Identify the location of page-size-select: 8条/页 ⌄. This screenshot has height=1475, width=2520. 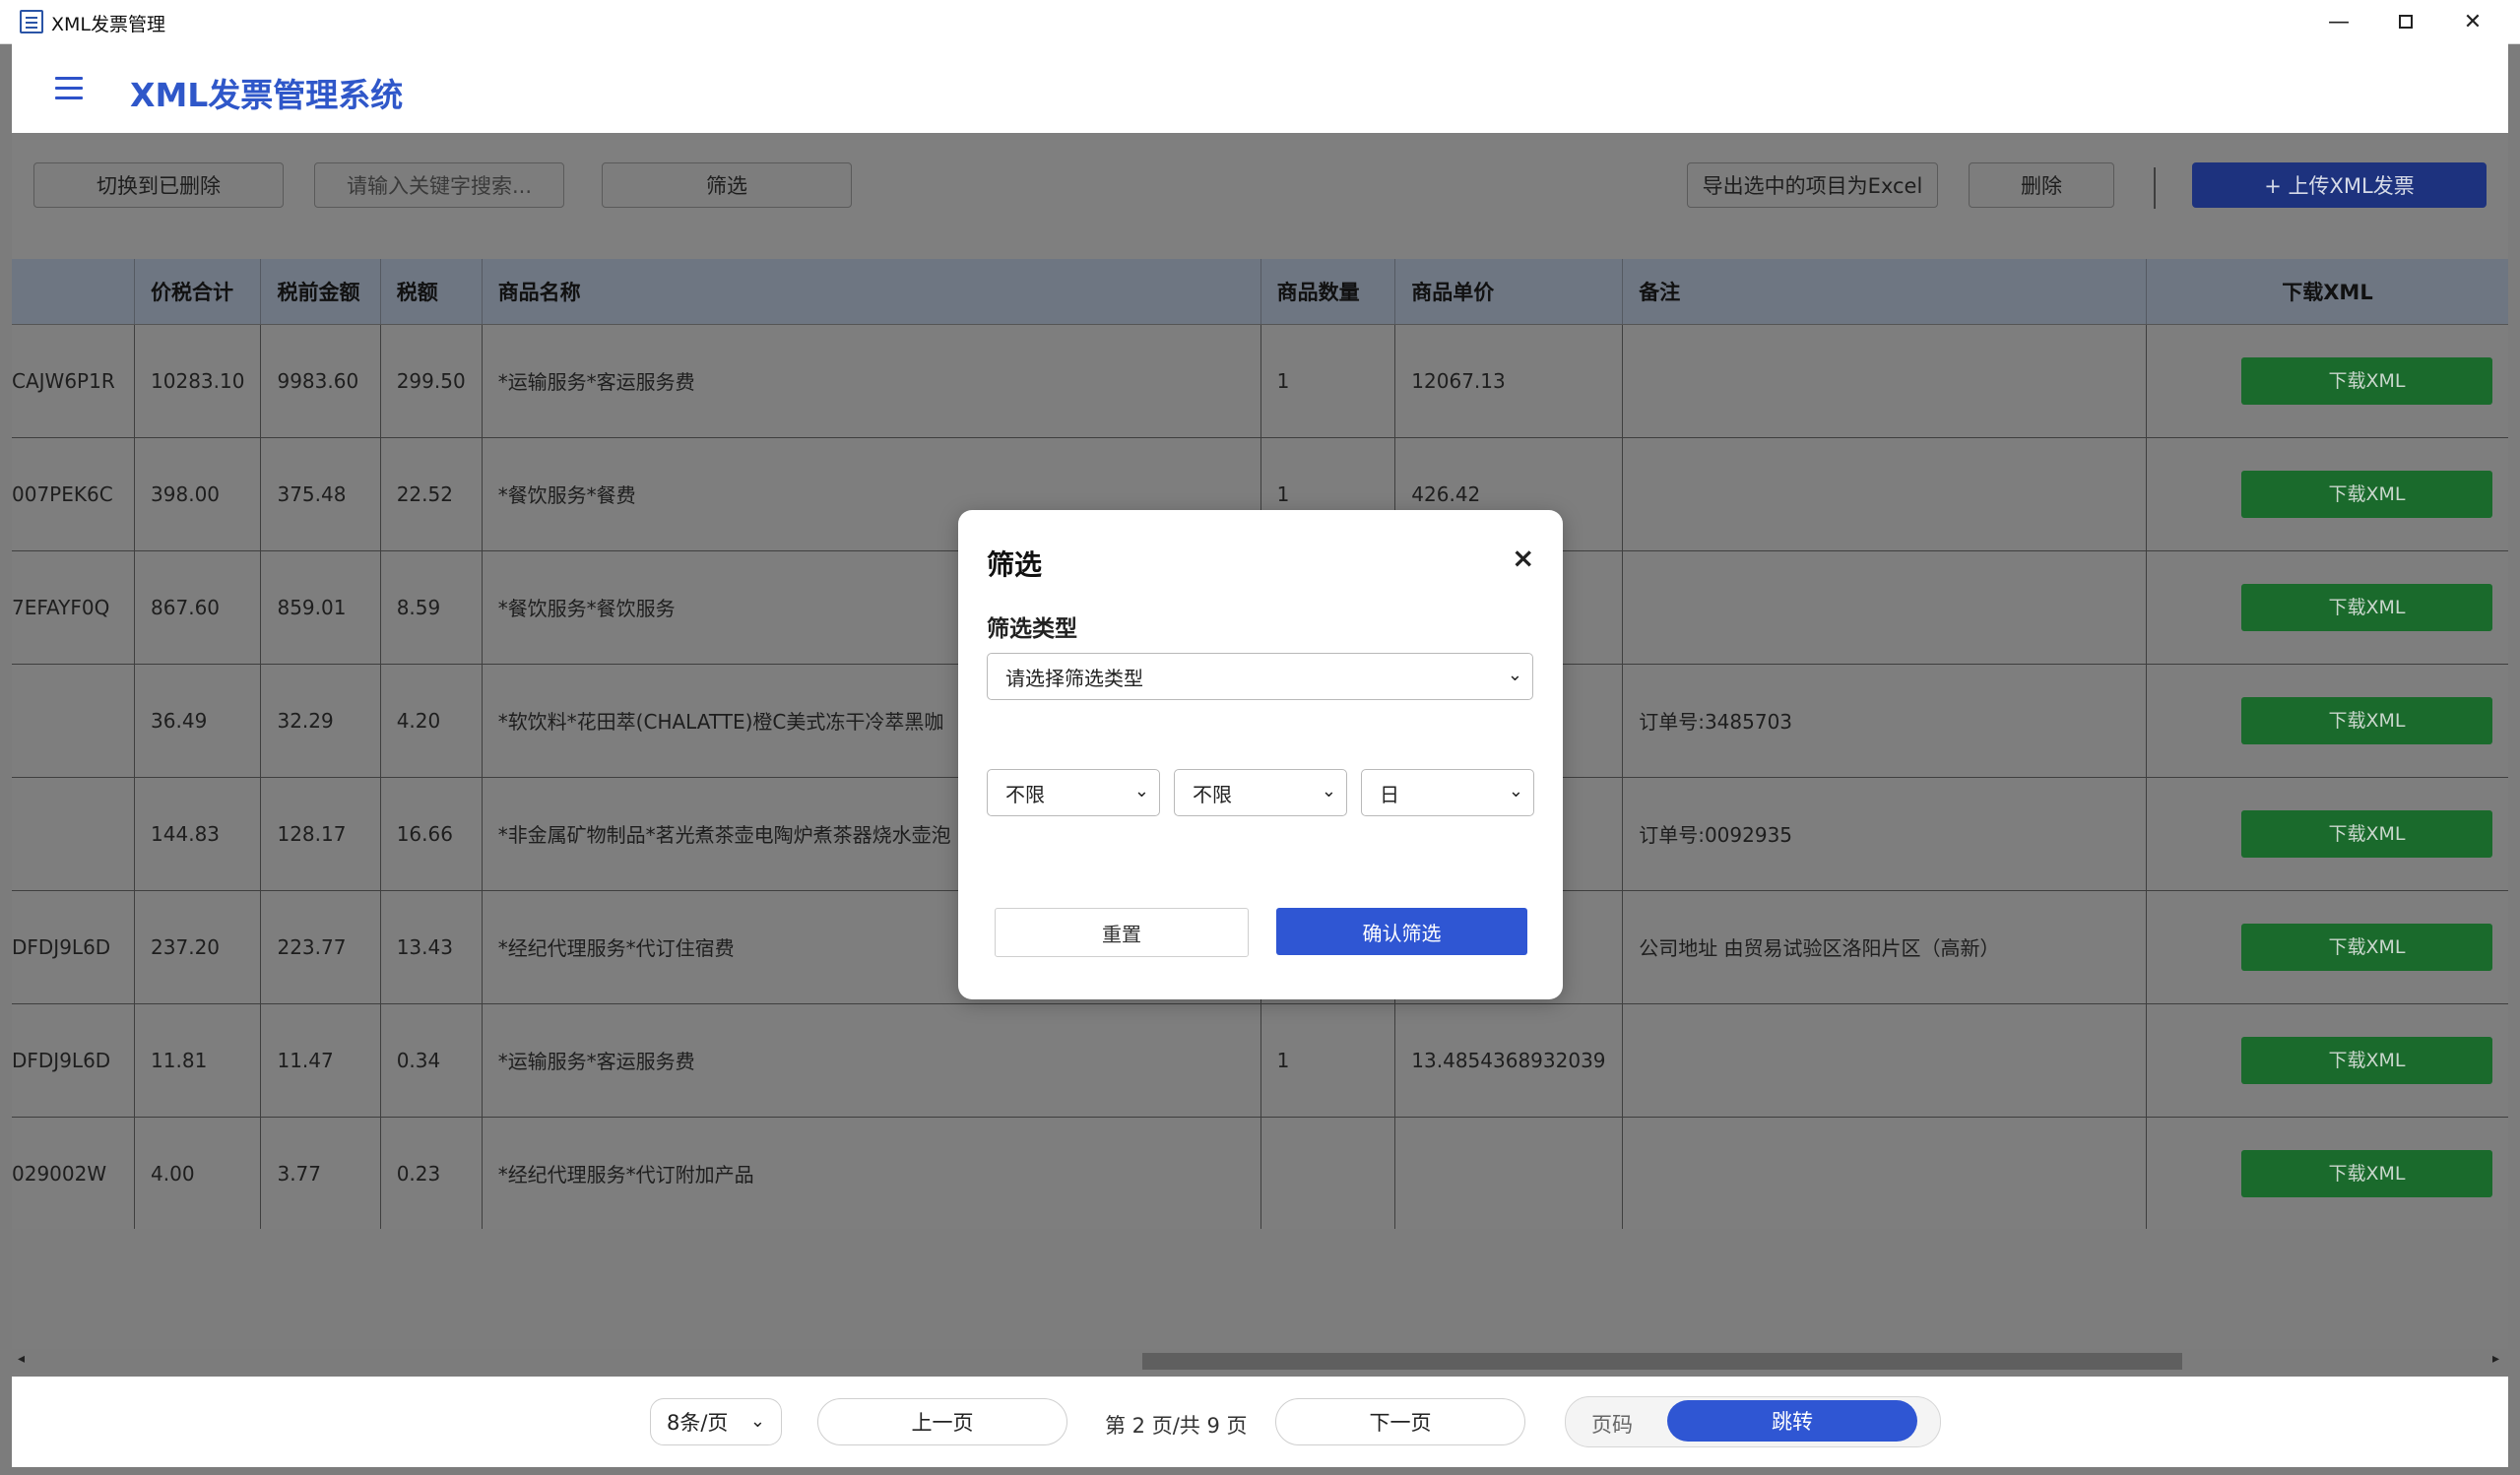
(716, 1421).